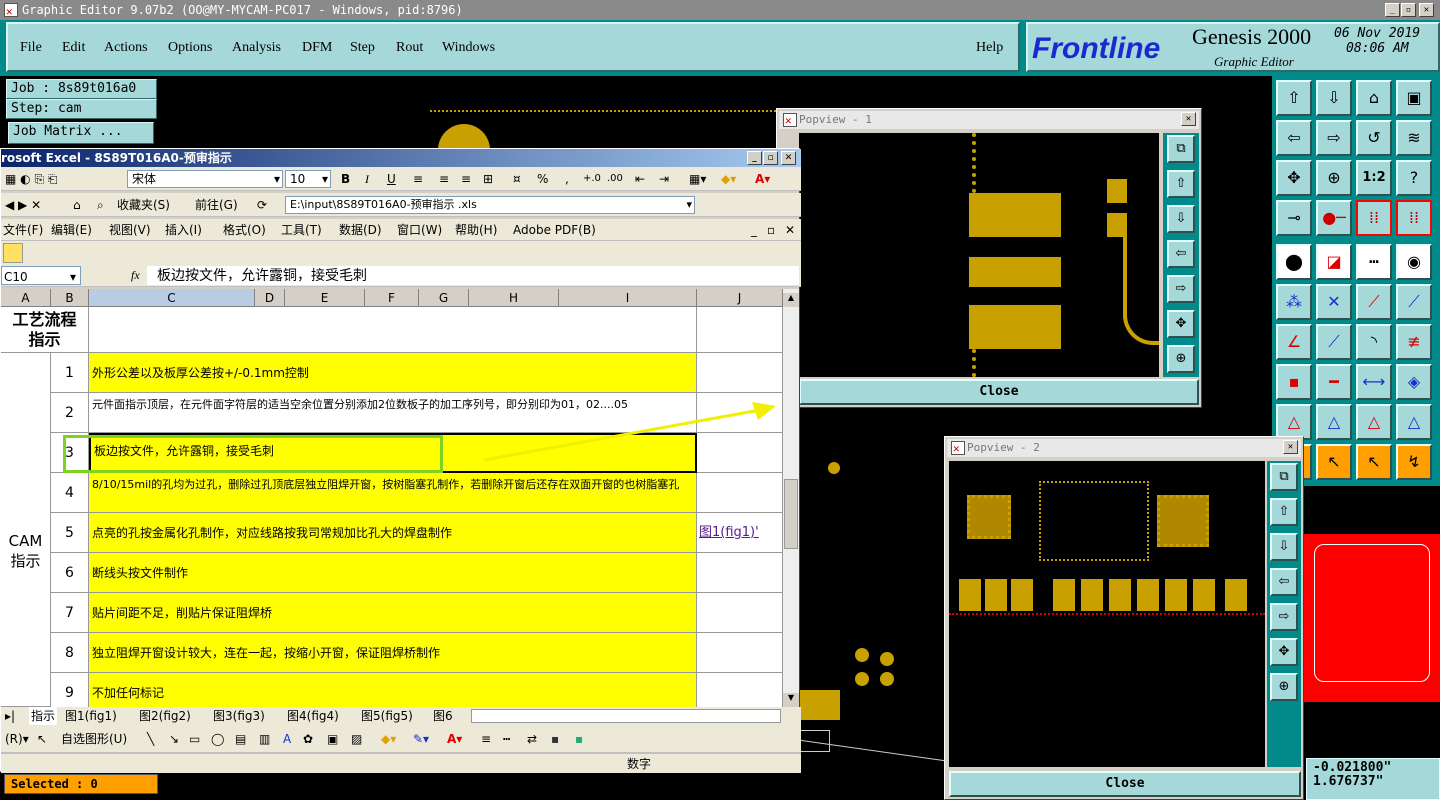 The width and height of the screenshot is (1440, 800). I want to click on refresh-icon: ⟳, so click(262, 205).